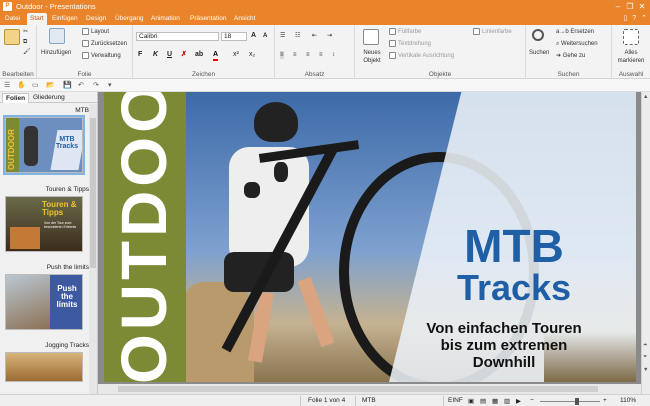 The height and width of the screenshot is (406, 650). What do you see at coordinates (630, 6) in the screenshot?
I see `restore-icon: ❐` at bounding box center [630, 6].